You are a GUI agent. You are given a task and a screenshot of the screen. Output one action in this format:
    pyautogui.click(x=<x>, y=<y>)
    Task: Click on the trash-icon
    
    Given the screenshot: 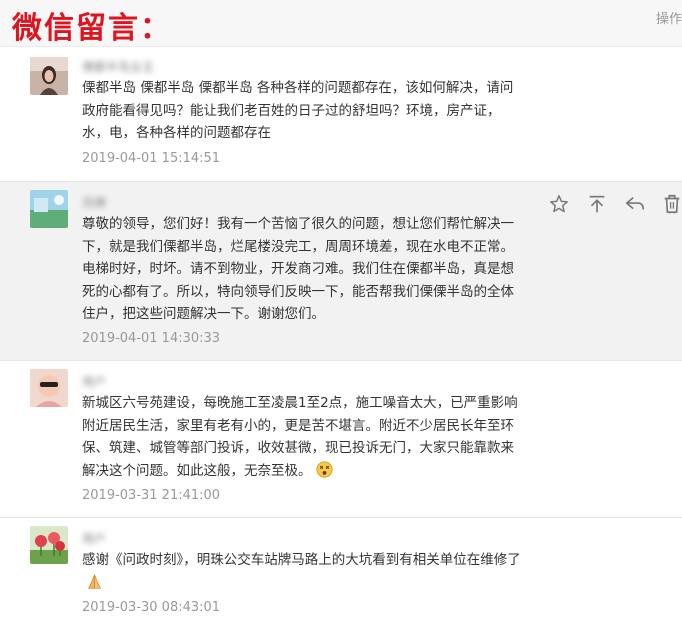 What is the action you would take?
    pyautogui.click(x=672, y=204)
    